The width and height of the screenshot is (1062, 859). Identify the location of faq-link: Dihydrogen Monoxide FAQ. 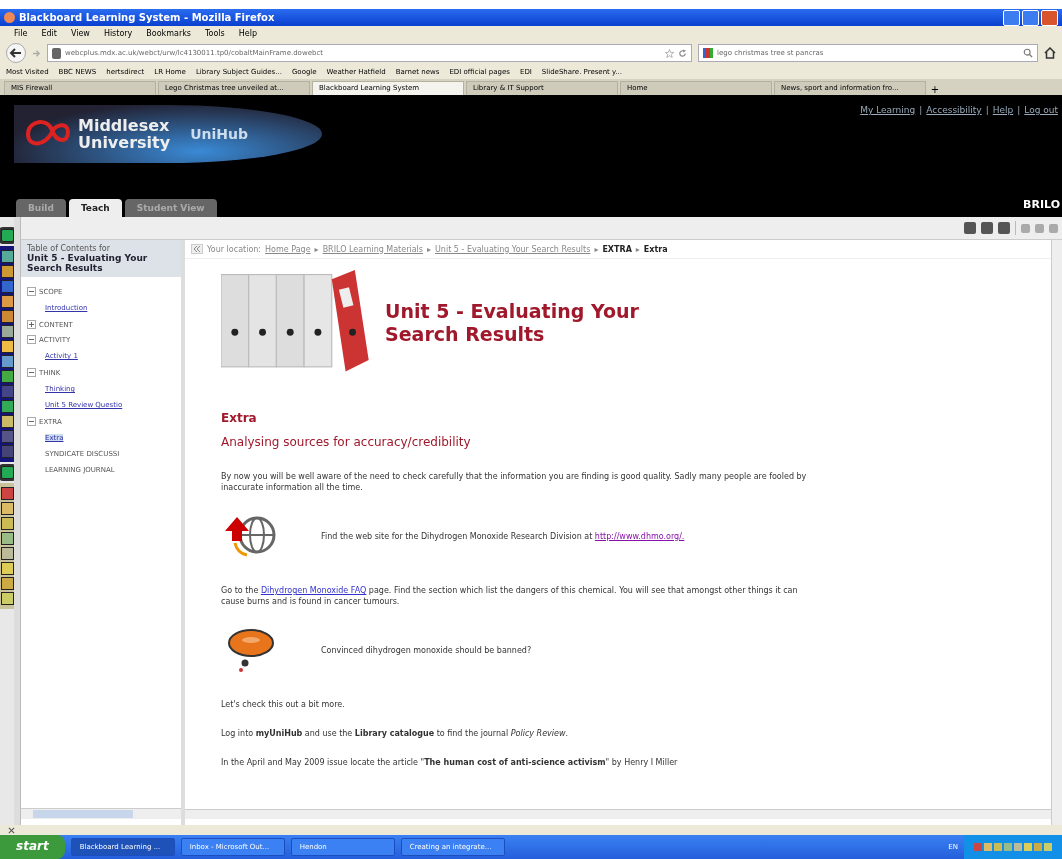
(313, 590).